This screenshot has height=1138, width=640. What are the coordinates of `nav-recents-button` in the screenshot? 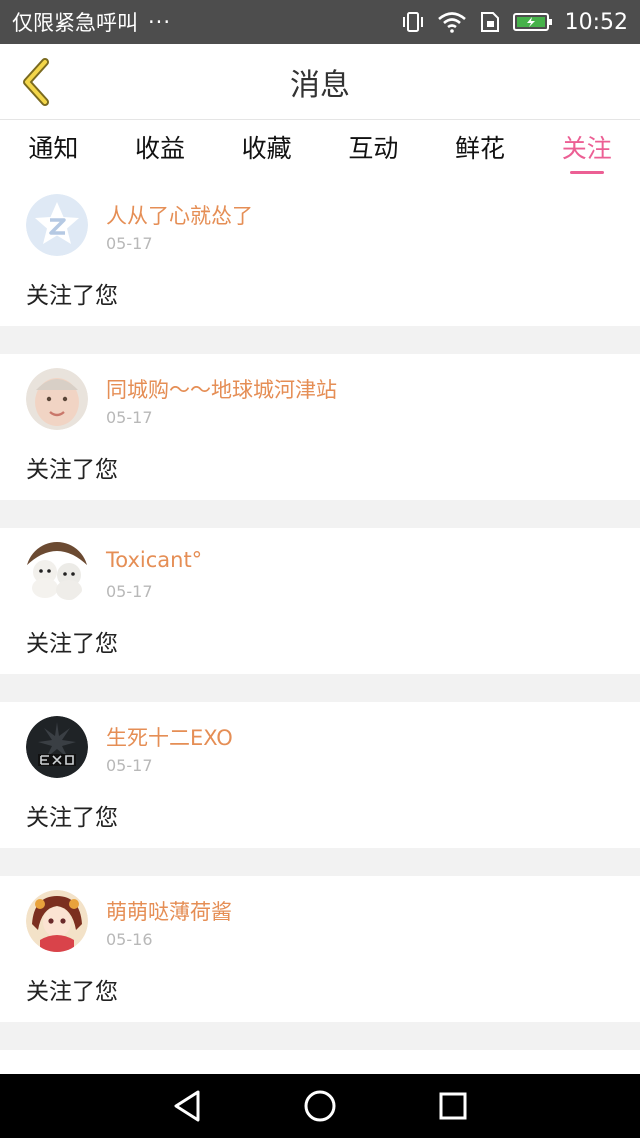 It's located at (453, 1106).